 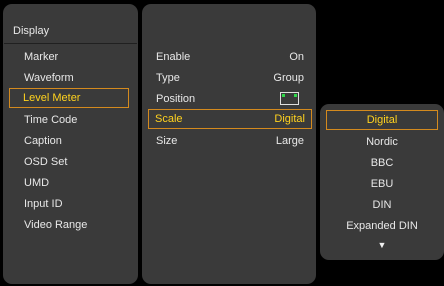 What do you see at coordinates (69, 203) in the screenshot?
I see `menu-item-input-id: Input ID` at bounding box center [69, 203].